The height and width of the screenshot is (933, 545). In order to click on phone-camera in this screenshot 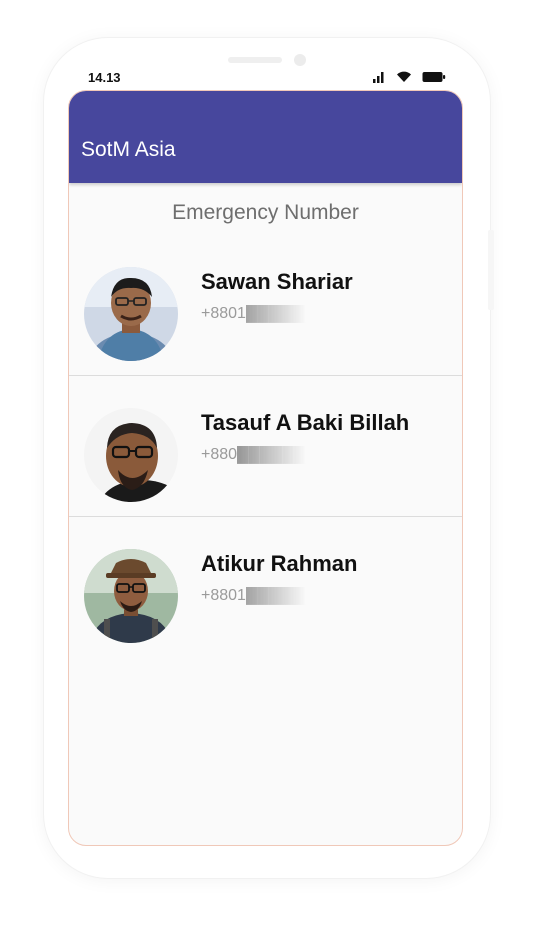, I will do `click(300, 60)`.